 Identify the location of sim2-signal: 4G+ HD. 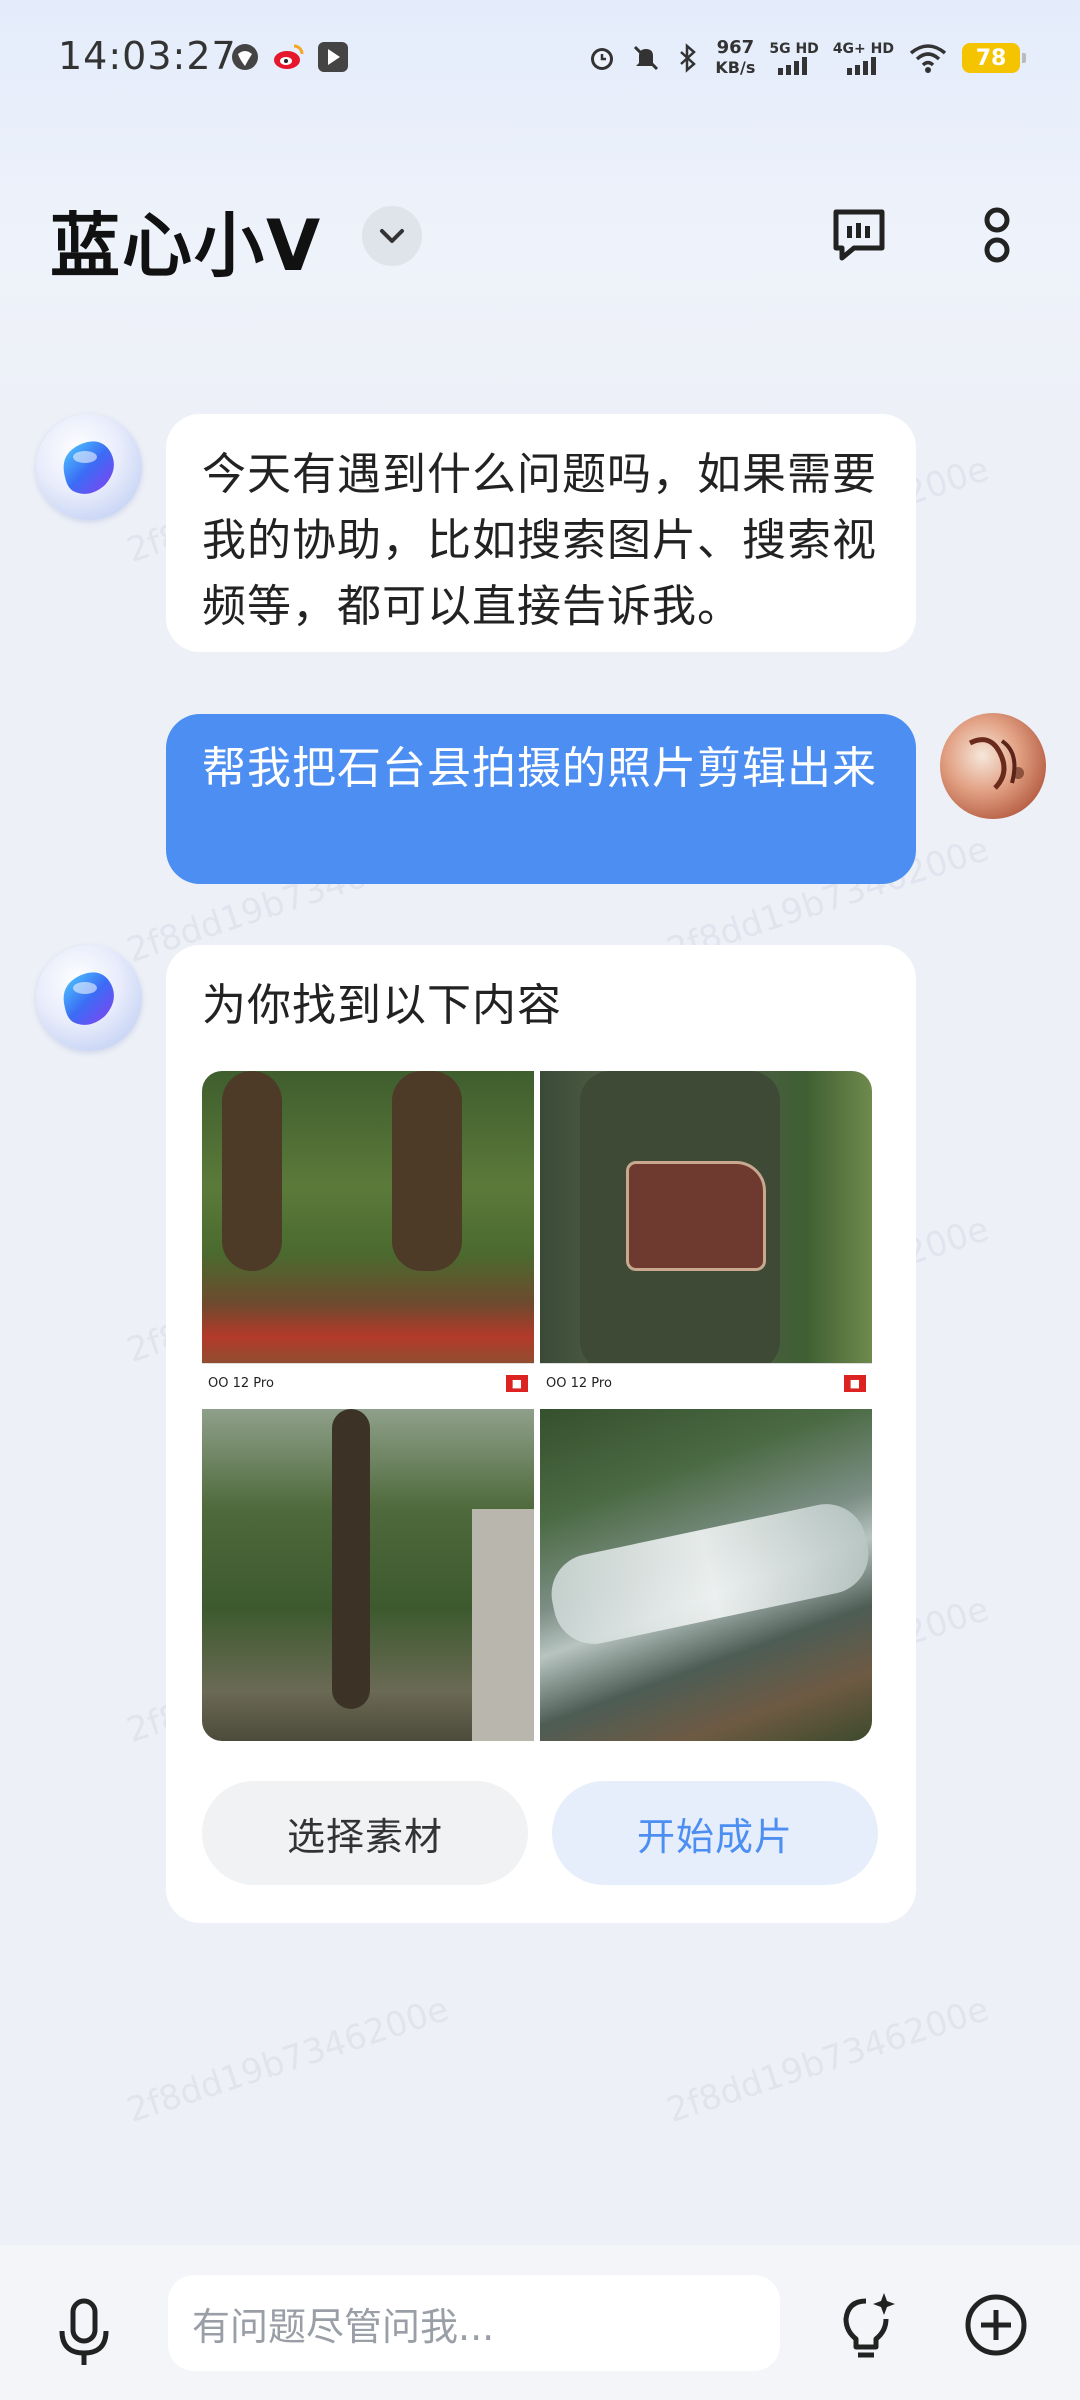
(863, 58).